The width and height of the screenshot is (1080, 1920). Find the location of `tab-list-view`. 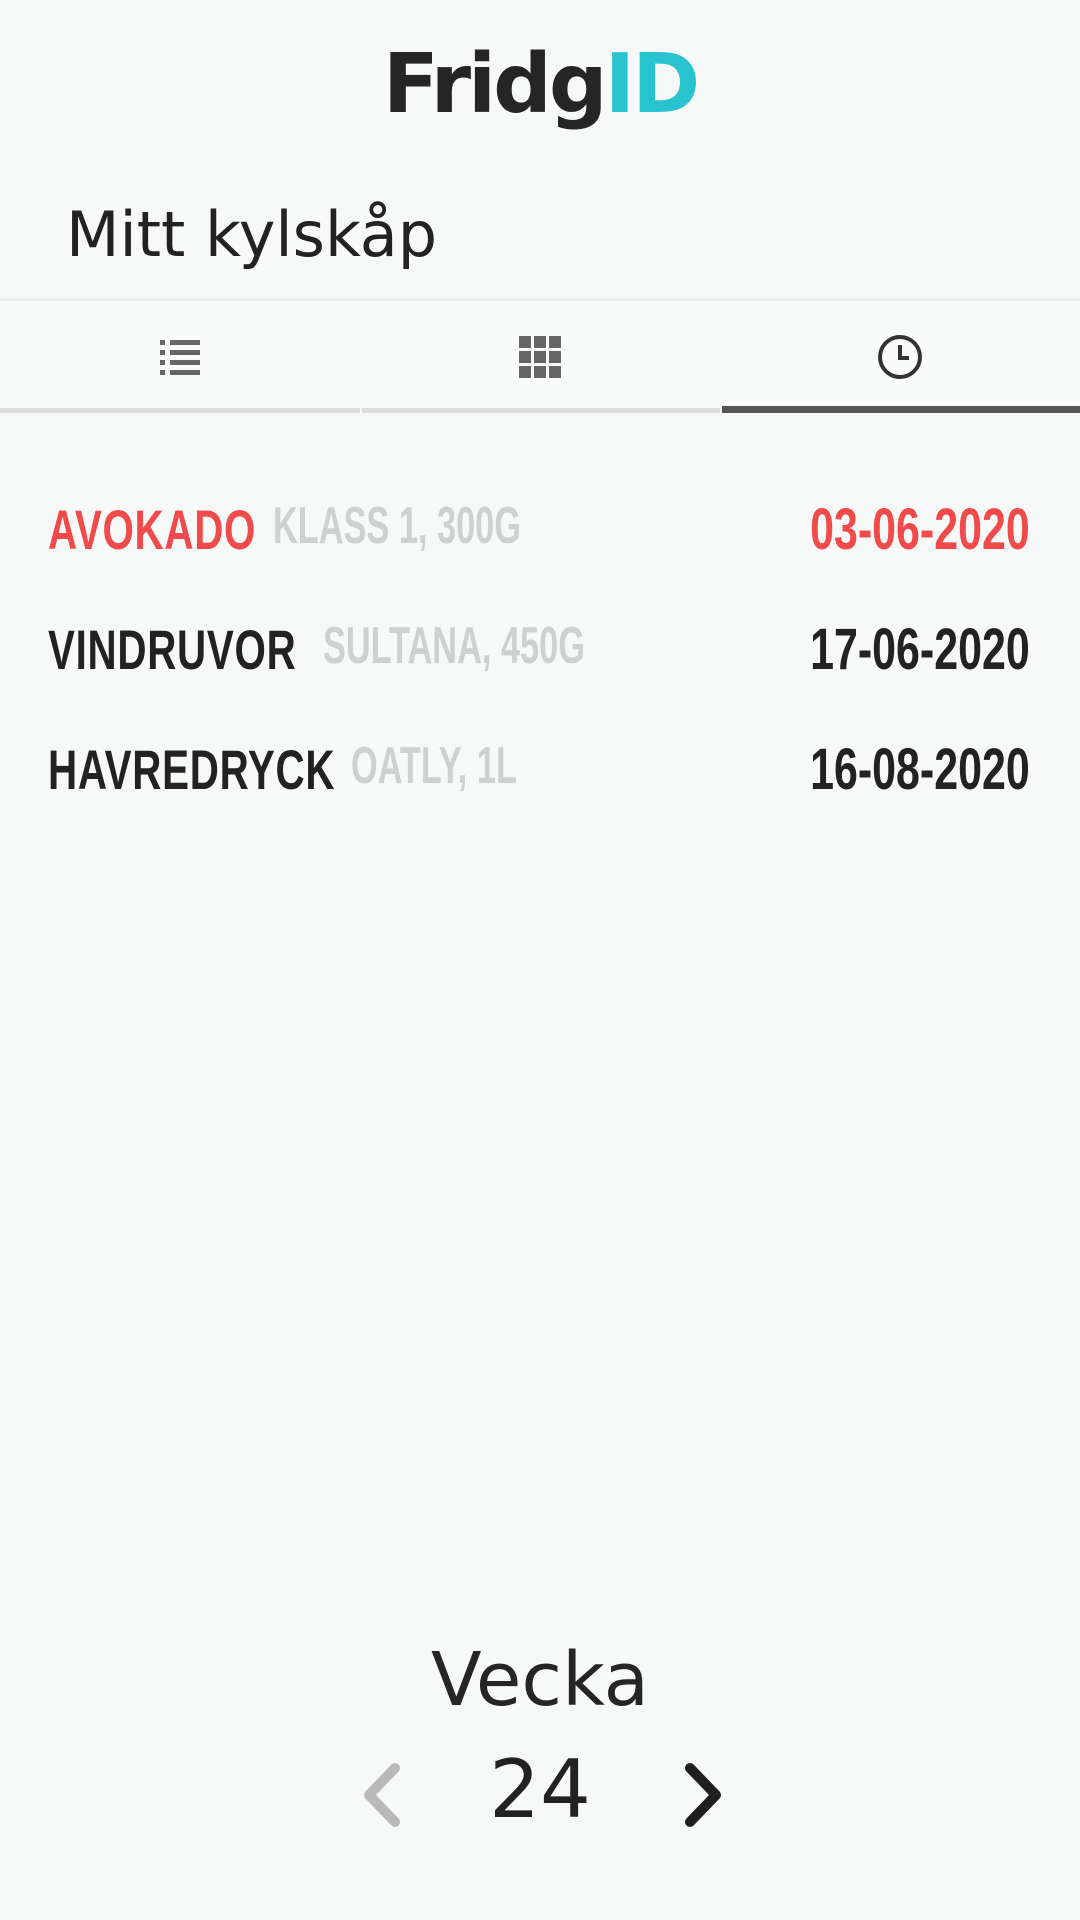

tab-list-view is located at coordinates (180, 357).